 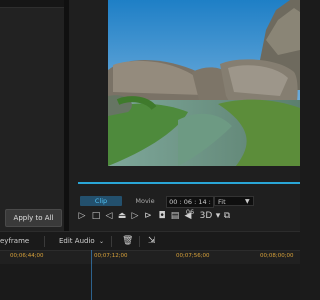 What do you see at coordinates (175, 216) in the screenshot?
I see `subtitle-icon: ▤` at bounding box center [175, 216].